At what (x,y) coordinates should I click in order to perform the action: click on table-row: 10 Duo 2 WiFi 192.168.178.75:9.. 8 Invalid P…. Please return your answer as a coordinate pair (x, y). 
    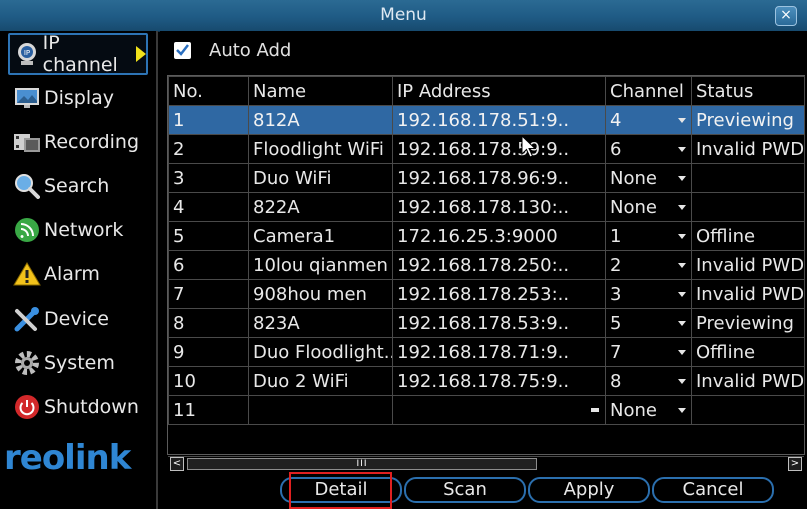
    Looking at the image, I should click on (486, 381).